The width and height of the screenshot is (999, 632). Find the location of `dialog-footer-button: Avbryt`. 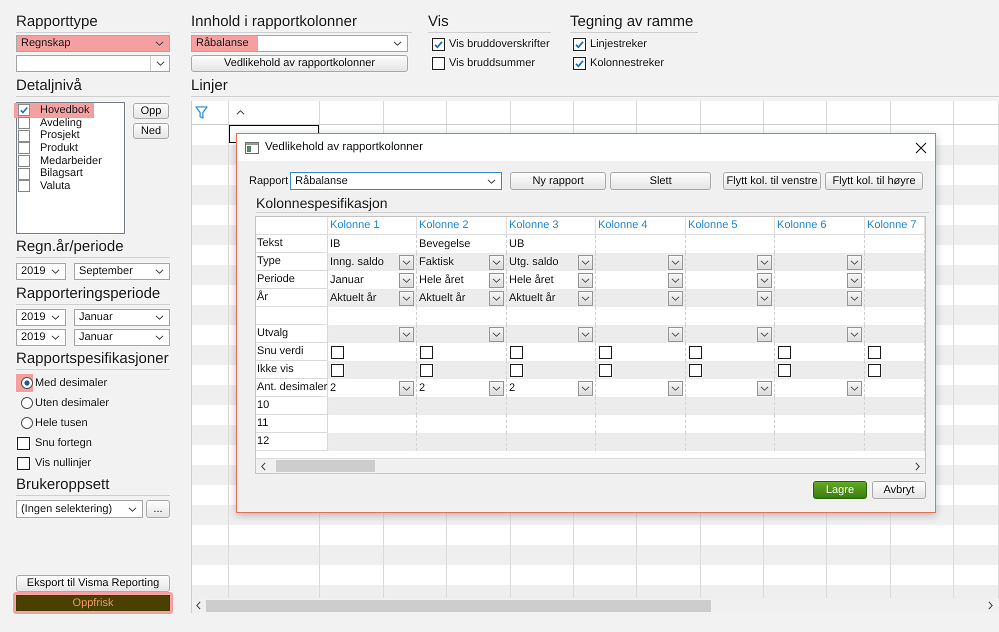

dialog-footer-button: Avbryt is located at coordinates (899, 490).